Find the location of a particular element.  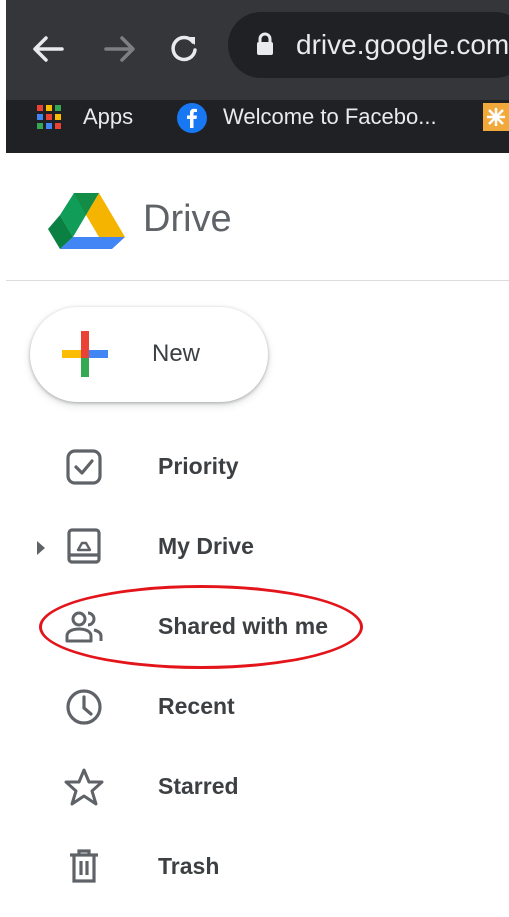

nav-item-priority: Priority is located at coordinates (190, 467).